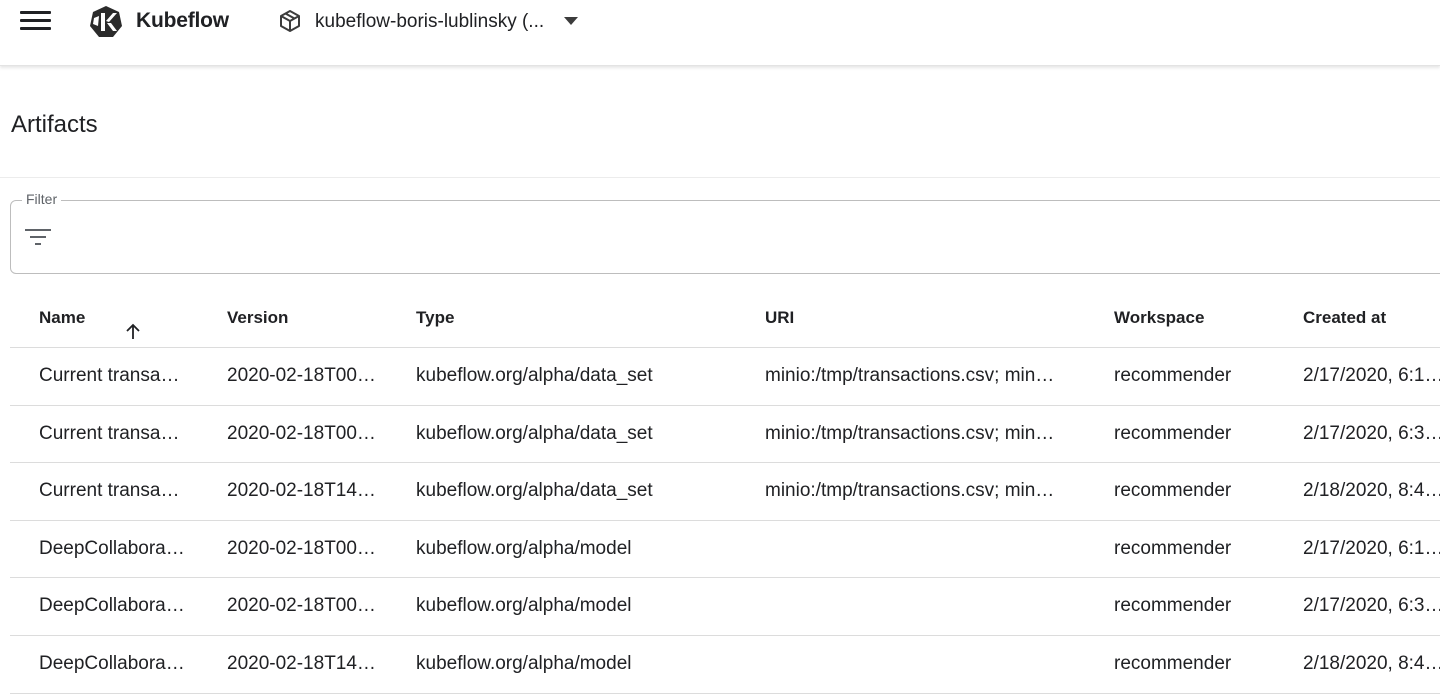  What do you see at coordinates (927, 318) in the screenshot?
I see `column-header-uri: URI` at bounding box center [927, 318].